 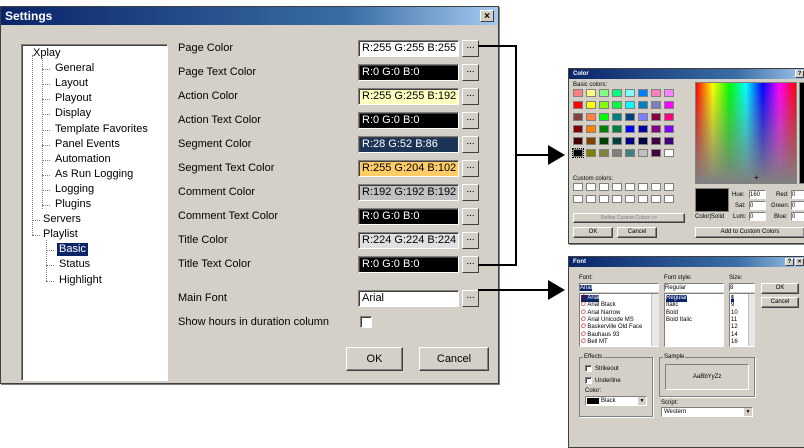 What do you see at coordinates (780, 302) in the screenshot?
I see `font-cancel-button: Cancel` at bounding box center [780, 302].